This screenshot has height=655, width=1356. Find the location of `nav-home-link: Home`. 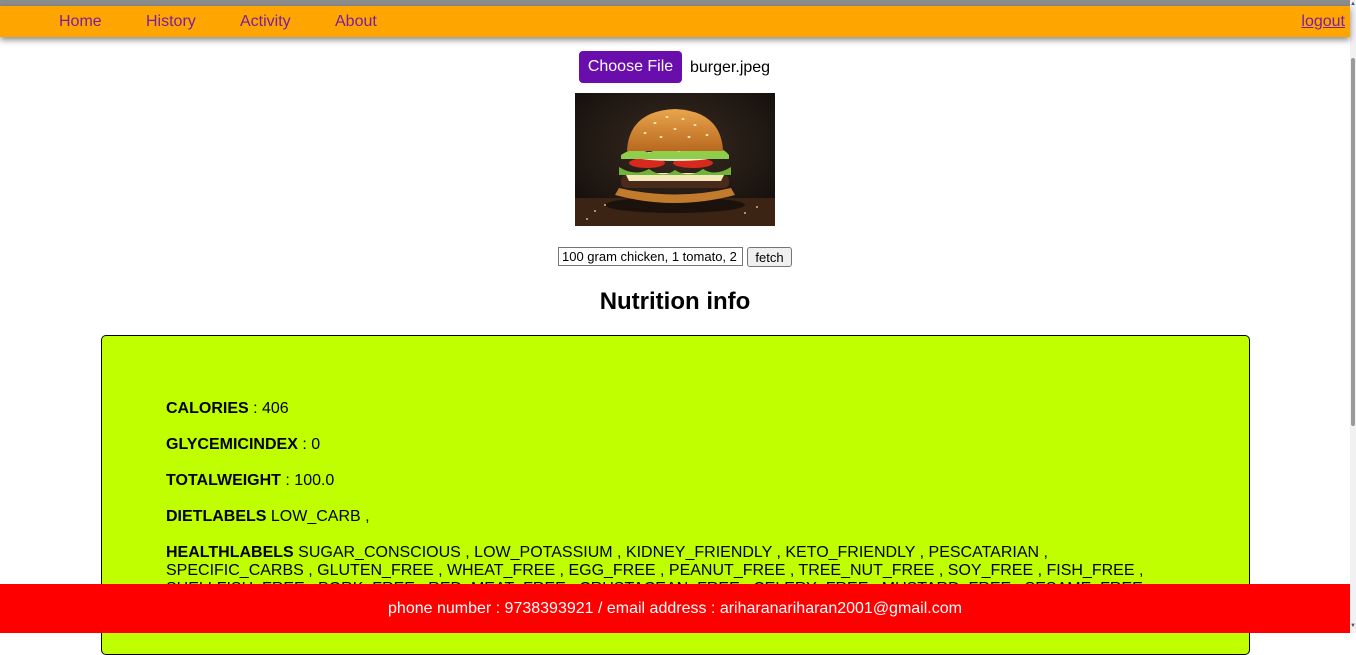

nav-home-link: Home is located at coordinates (80, 22).